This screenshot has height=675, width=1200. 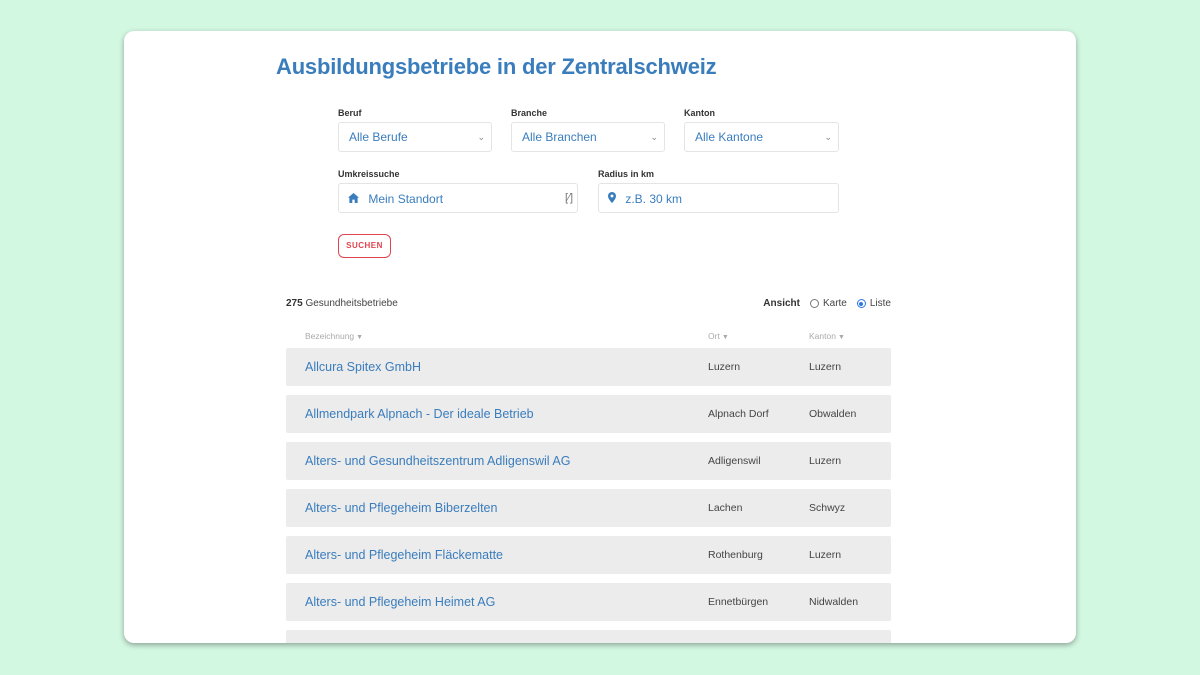 What do you see at coordinates (400, 602) in the screenshot?
I see `row-name-link: Alters- und Pflegeheim Heimet AG` at bounding box center [400, 602].